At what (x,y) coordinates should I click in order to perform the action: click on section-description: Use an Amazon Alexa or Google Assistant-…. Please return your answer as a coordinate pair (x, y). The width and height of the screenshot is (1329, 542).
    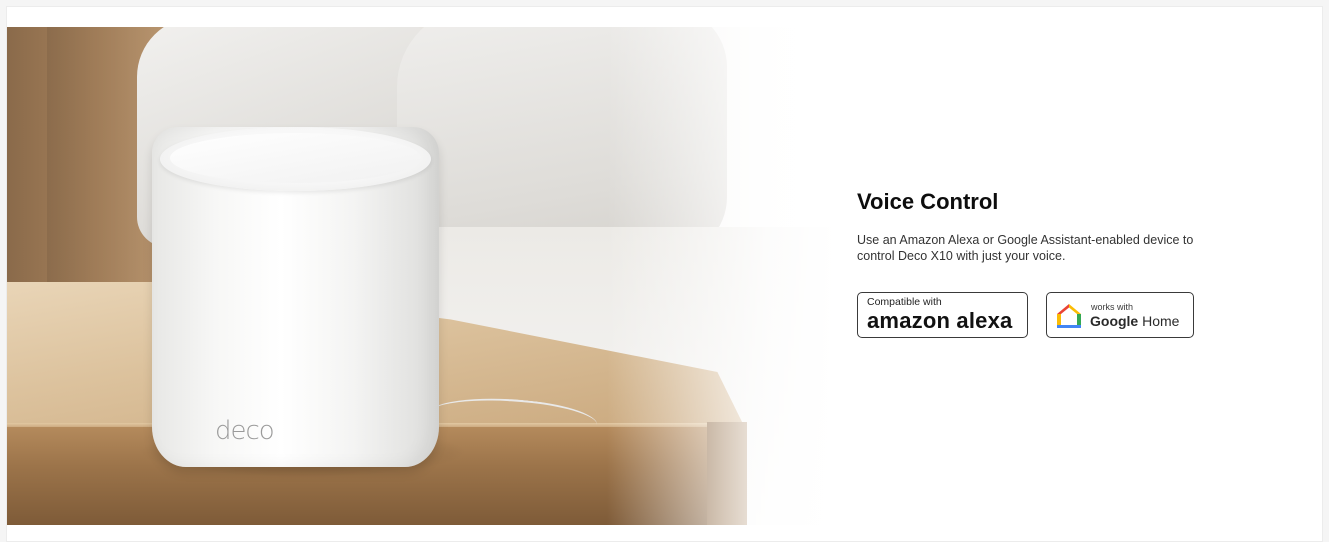
    Looking at the image, I should click on (1025, 248).